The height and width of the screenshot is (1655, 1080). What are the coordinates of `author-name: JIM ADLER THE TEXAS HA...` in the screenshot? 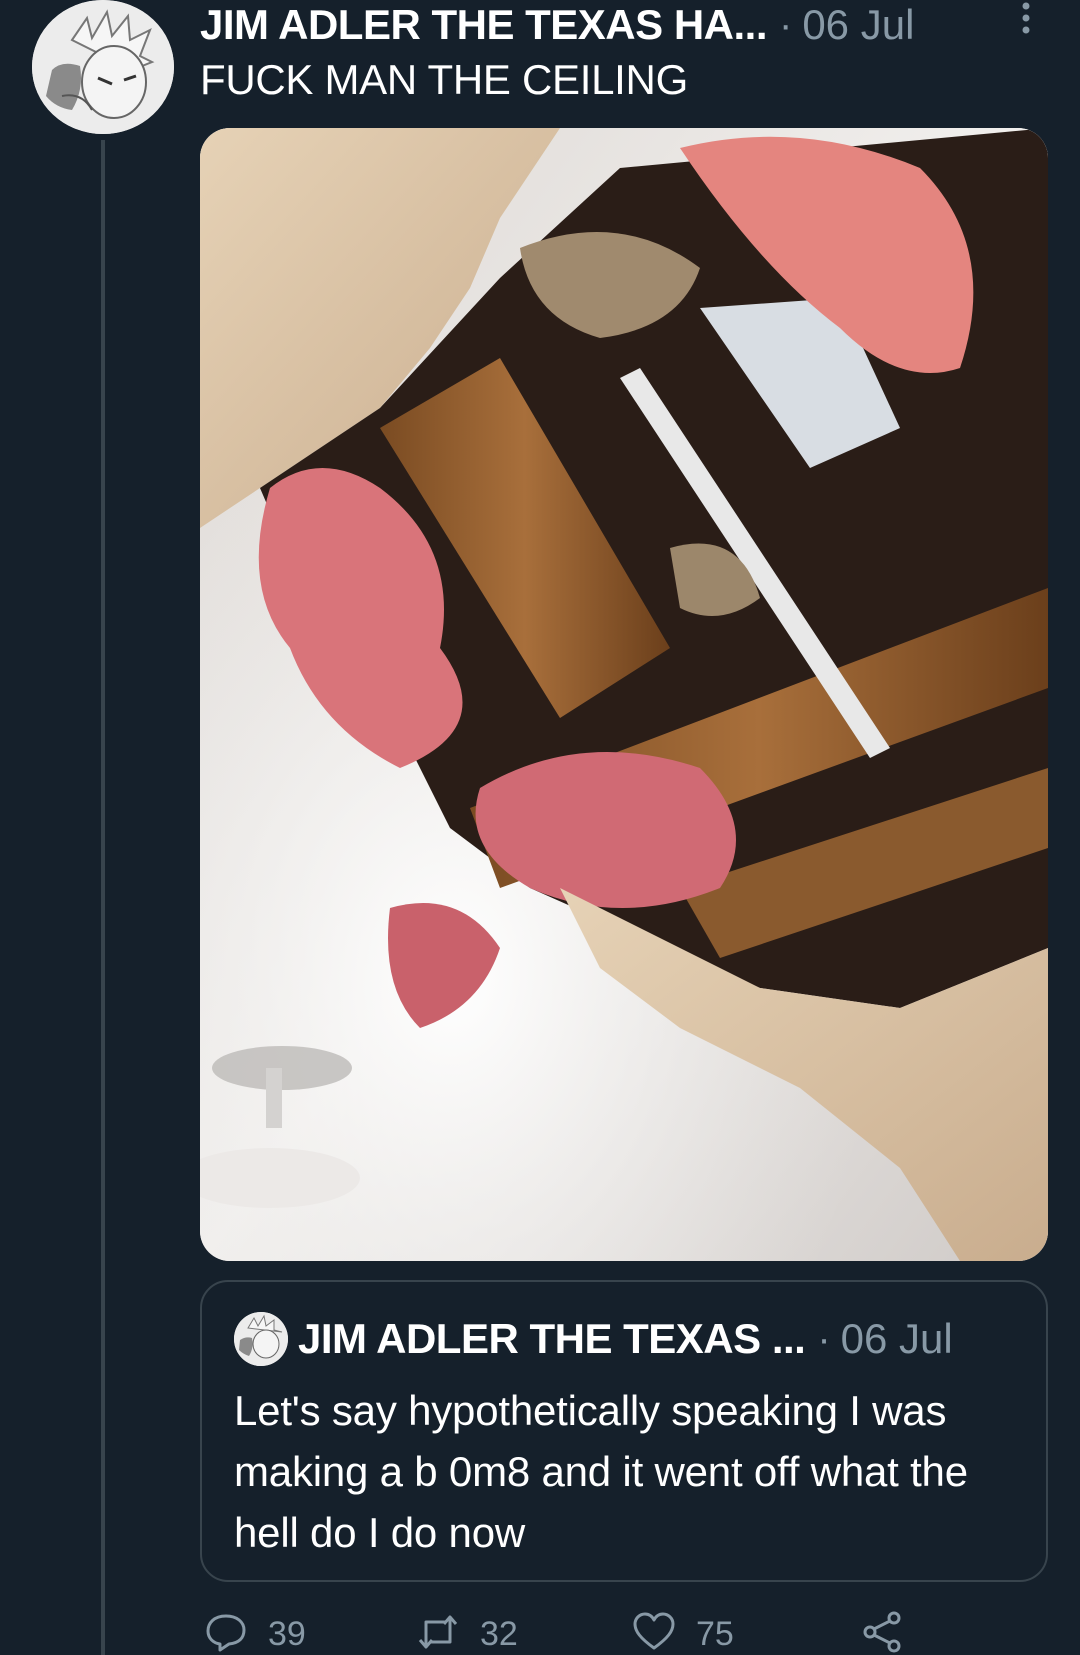 It's located at (484, 25).